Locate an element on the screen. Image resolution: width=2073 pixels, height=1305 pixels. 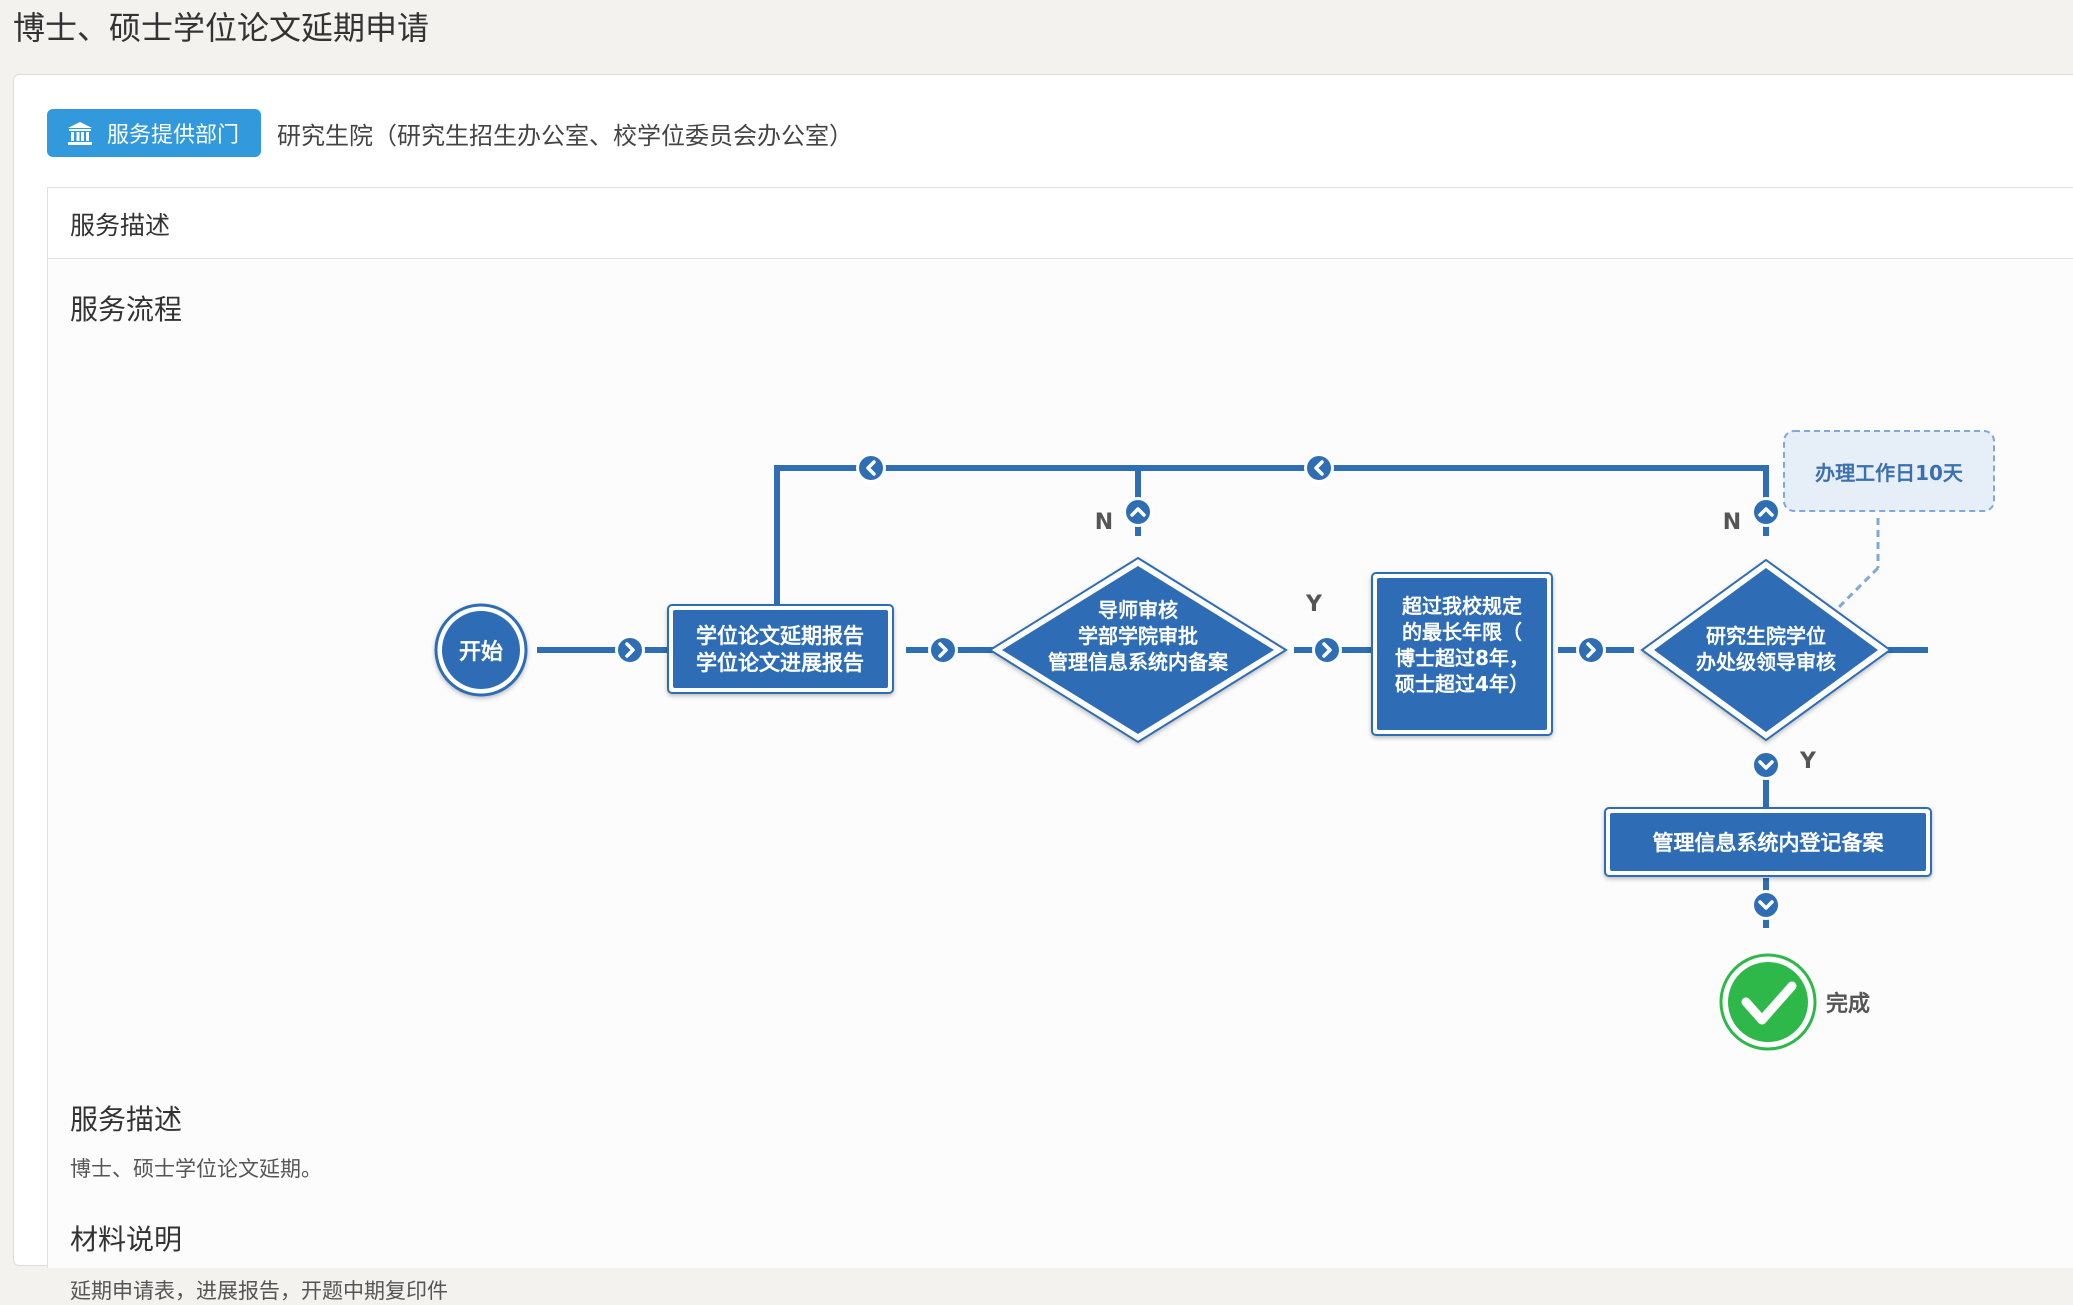
flow-step-register-label: 管理信息系统内登记备案 is located at coordinates (1769, 843).